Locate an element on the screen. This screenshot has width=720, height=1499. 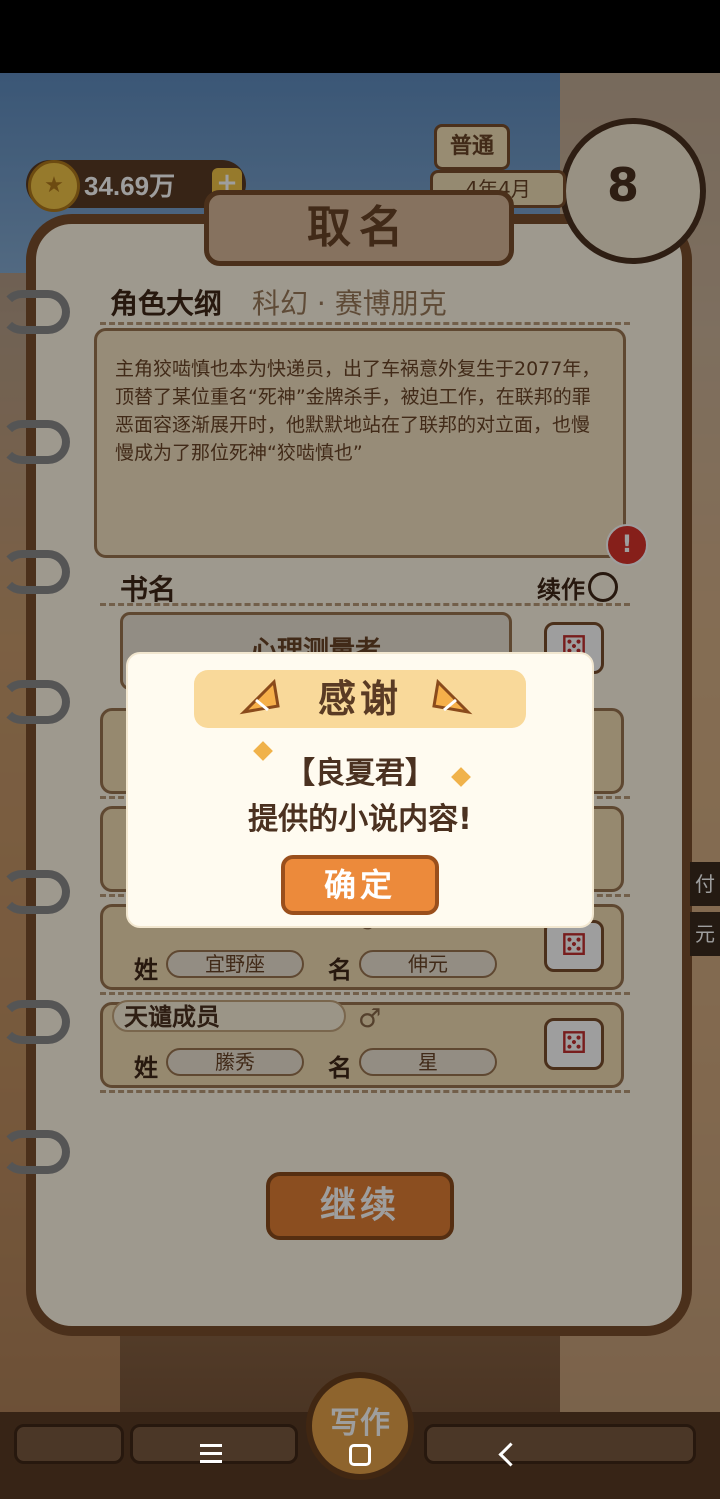
dialog-message: 提供的小说内容! is located at coordinates (360, 819).